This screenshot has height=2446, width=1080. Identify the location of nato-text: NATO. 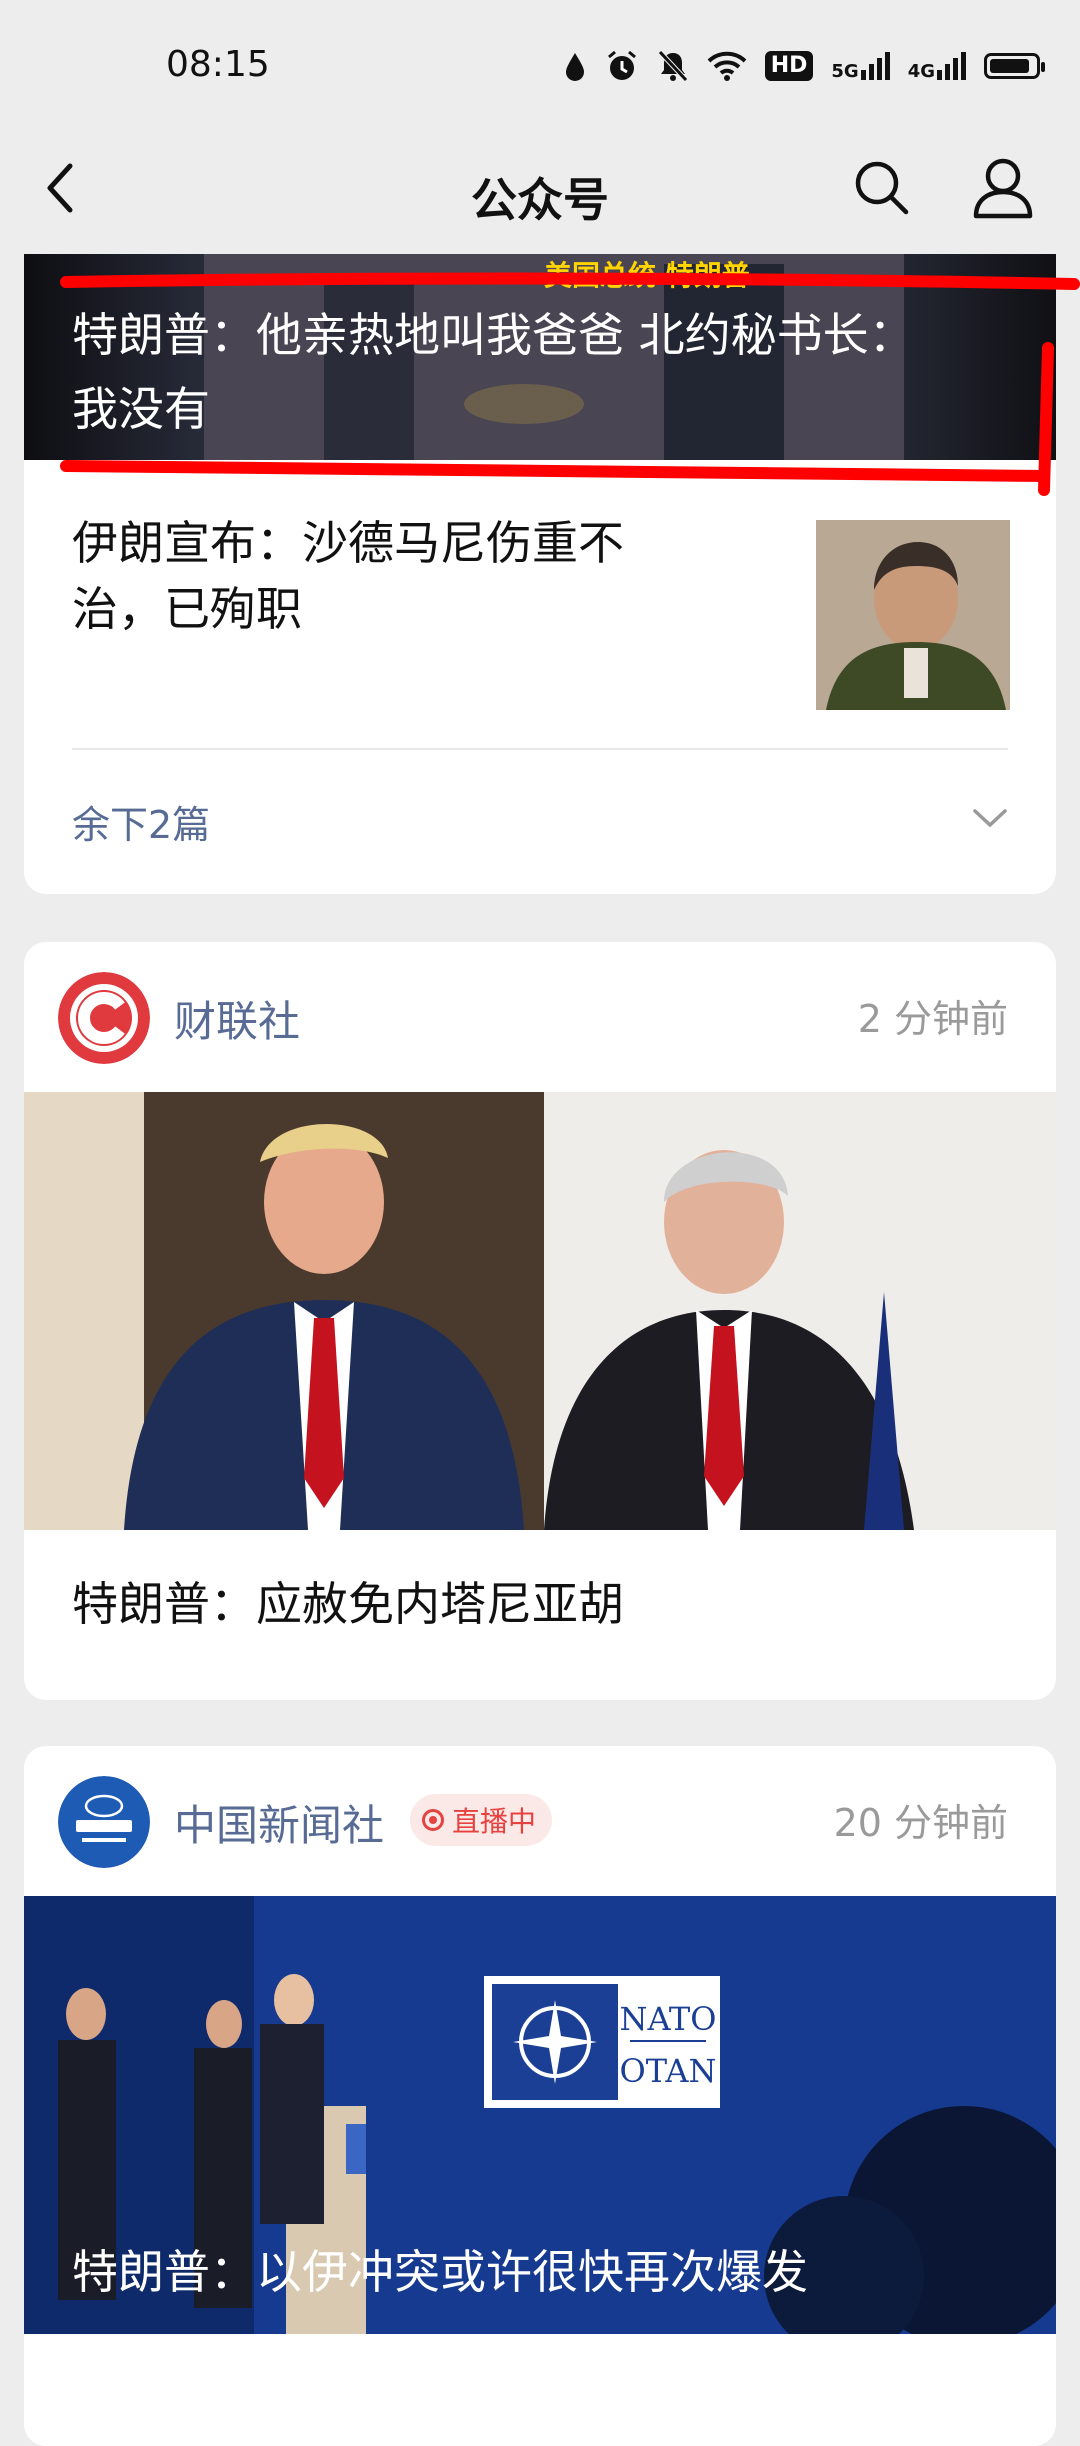
(668, 2019).